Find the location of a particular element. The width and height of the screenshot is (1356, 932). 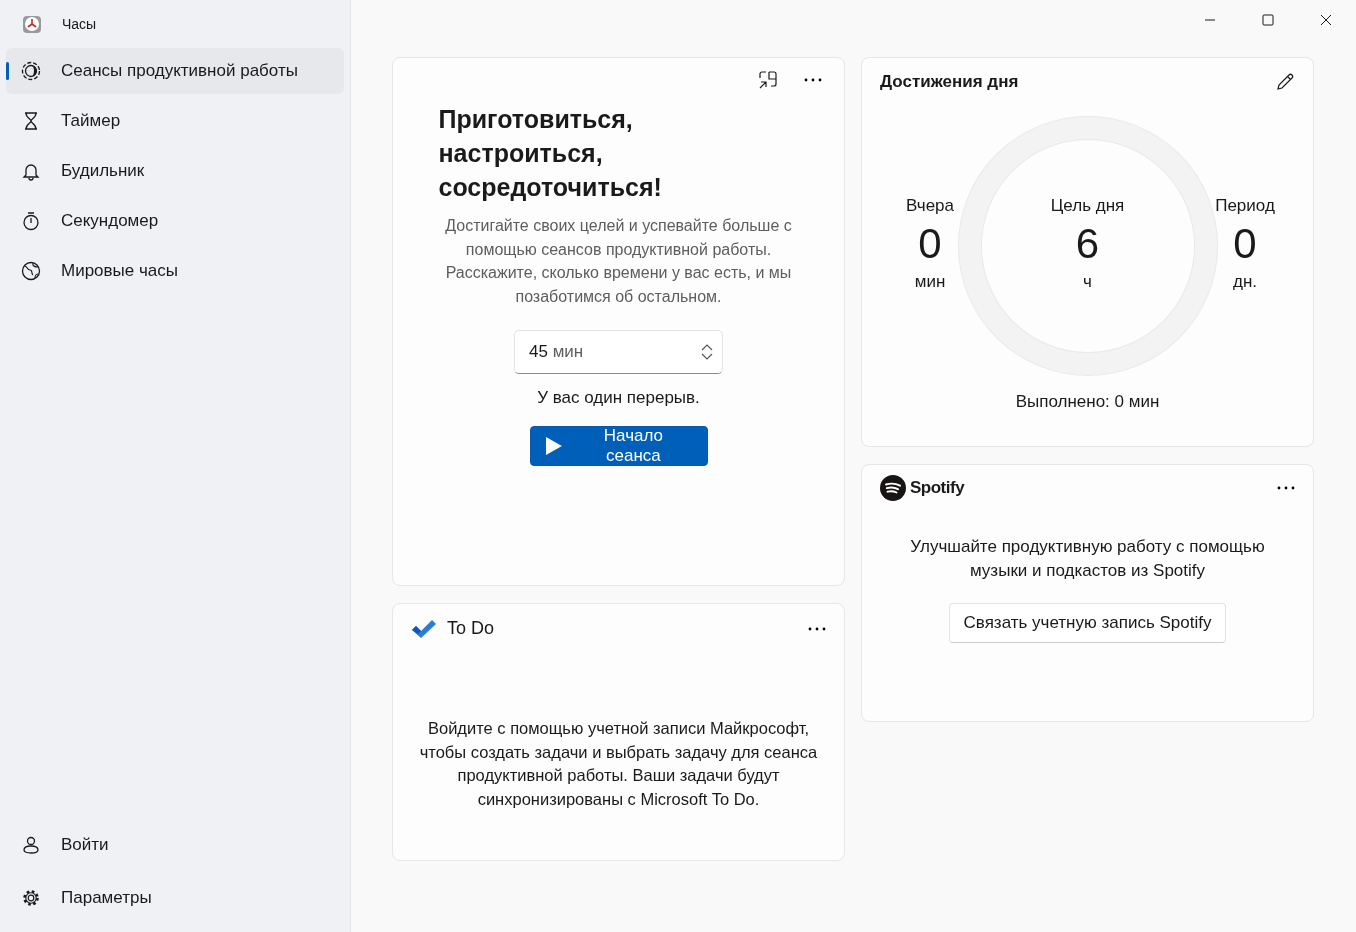

up-down-chevron-icon is located at coordinates (707, 352).